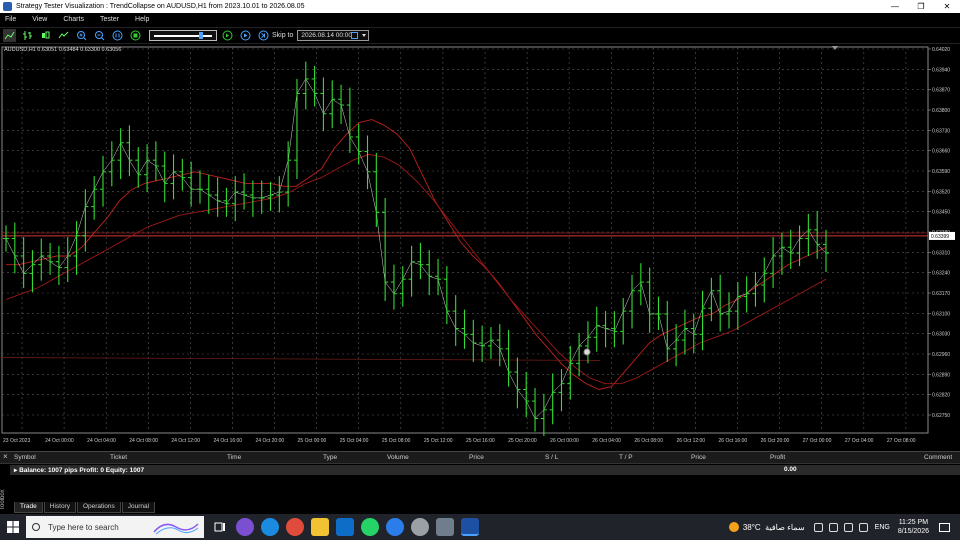  Describe the element at coordinates (766, 527) in the screenshot. I see `weather-widget: 38°C سماء صافية` at that location.